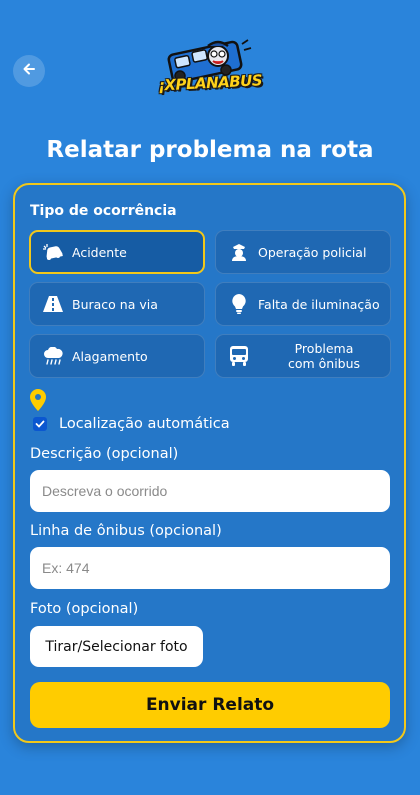 This screenshot has width=420, height=795. Describe the element at coordinates (144, 424) in the screenshot. I see `auto-location-label: Localização automática` at that location.